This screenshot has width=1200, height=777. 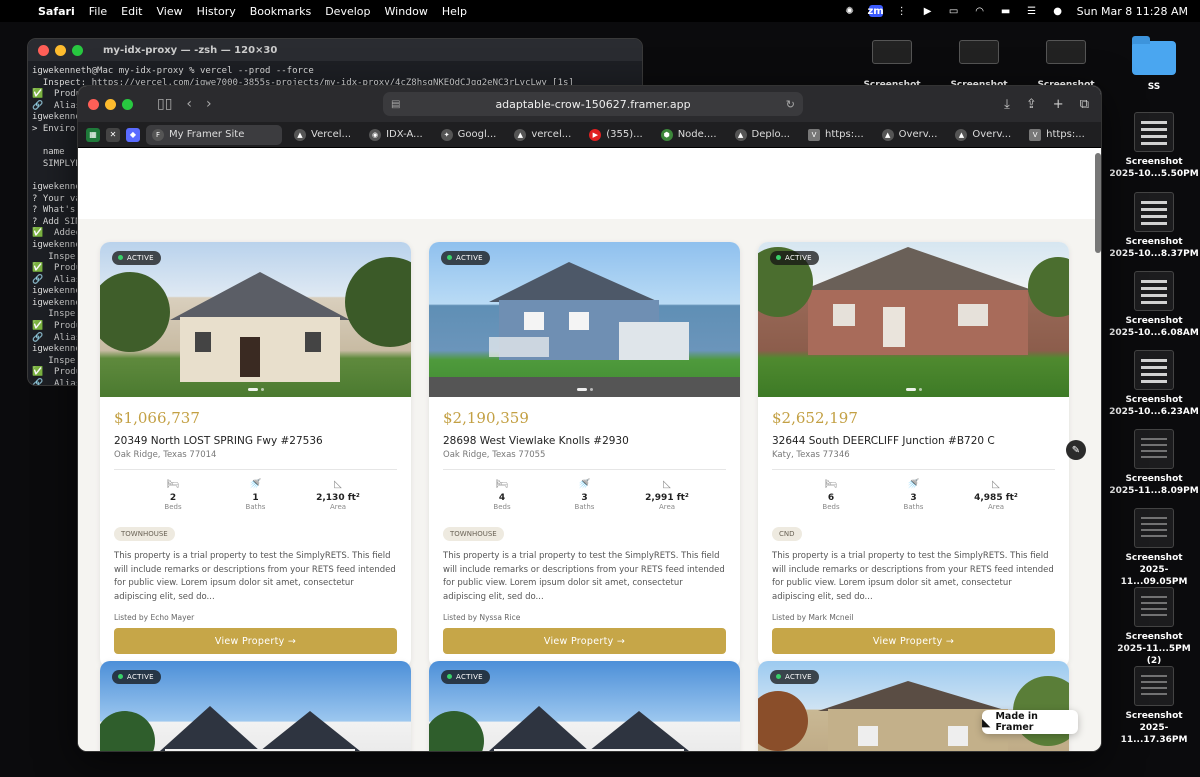 I want to click on download-icon: ⤓, so click(x=1007, y=104).